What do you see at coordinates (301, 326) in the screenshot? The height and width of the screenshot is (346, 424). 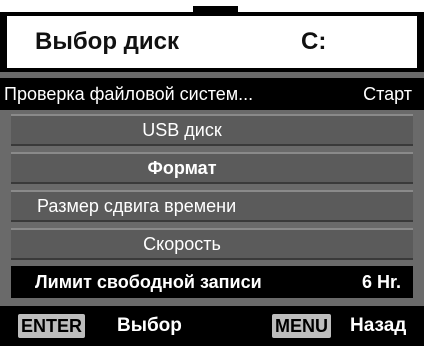 I see `menu-key-badge: MENU` at bounding box center [301, 326].